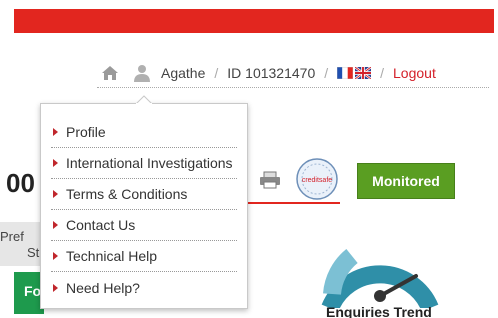 The image size is (498, 318). Describe the element at coordinates (144, 132) in the screenshot. I see `menu-item-profile: Profile` at that location.